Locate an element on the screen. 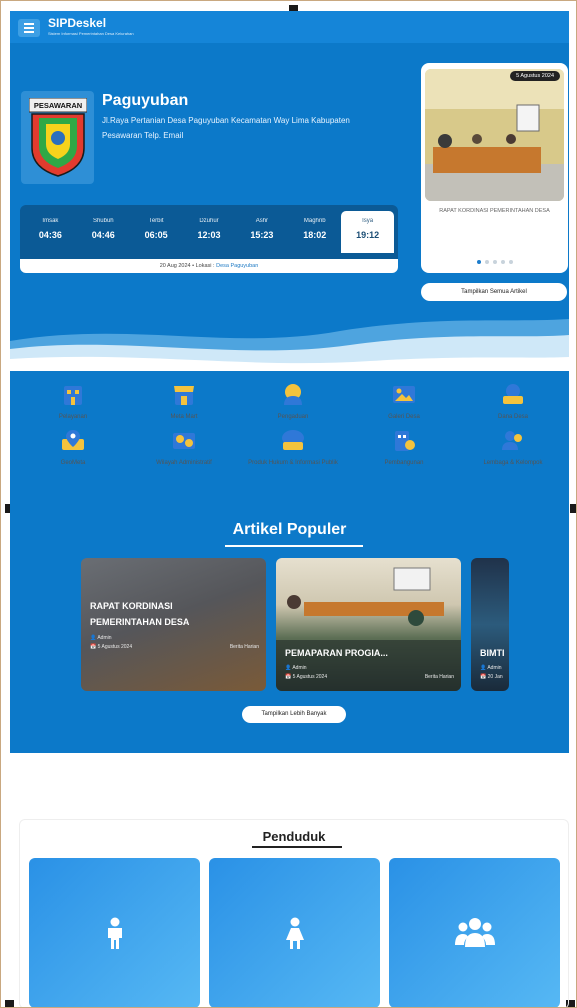 The image size is (577, 1008). menu-item-meta-mart: Meta Mart is located at coordinates (184, 402).